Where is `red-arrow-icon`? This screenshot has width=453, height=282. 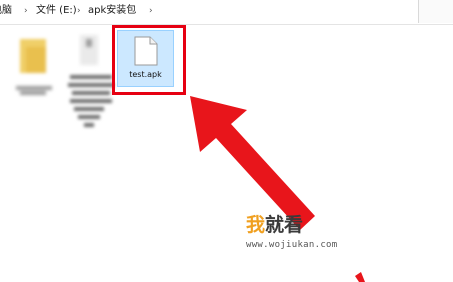
red-arrow-icon is located at coordinates (252, 163).